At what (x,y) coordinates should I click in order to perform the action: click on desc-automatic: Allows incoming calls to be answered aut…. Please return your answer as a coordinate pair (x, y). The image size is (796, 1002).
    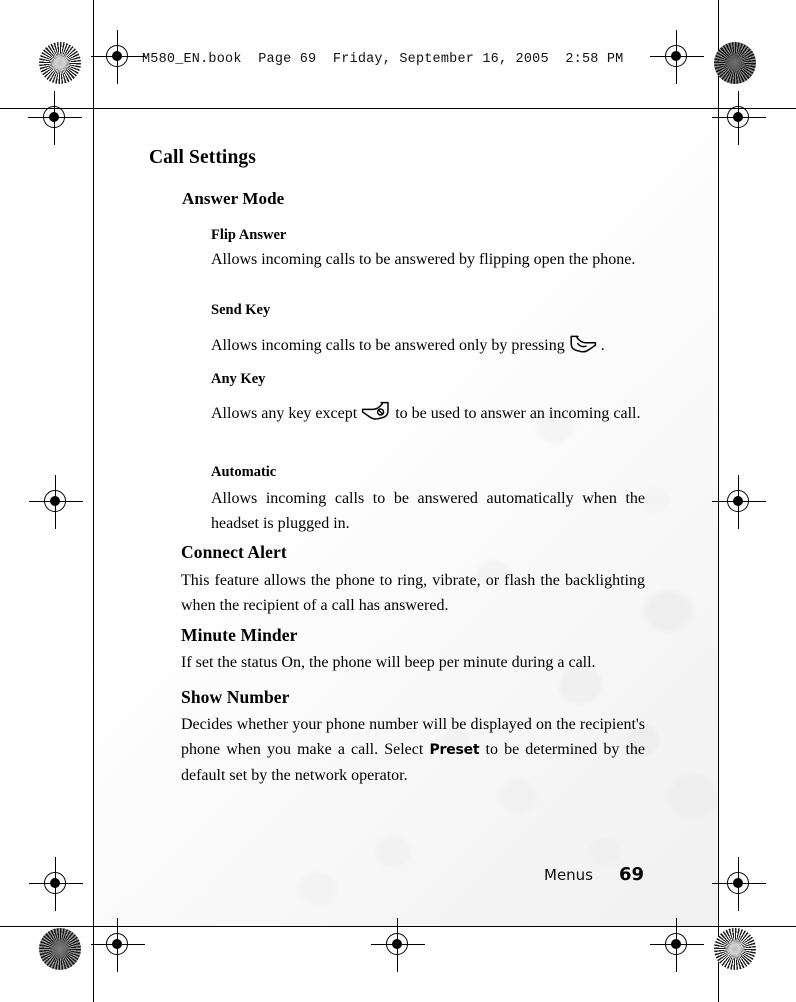
    Looking at the image, I should click on (428, 511).